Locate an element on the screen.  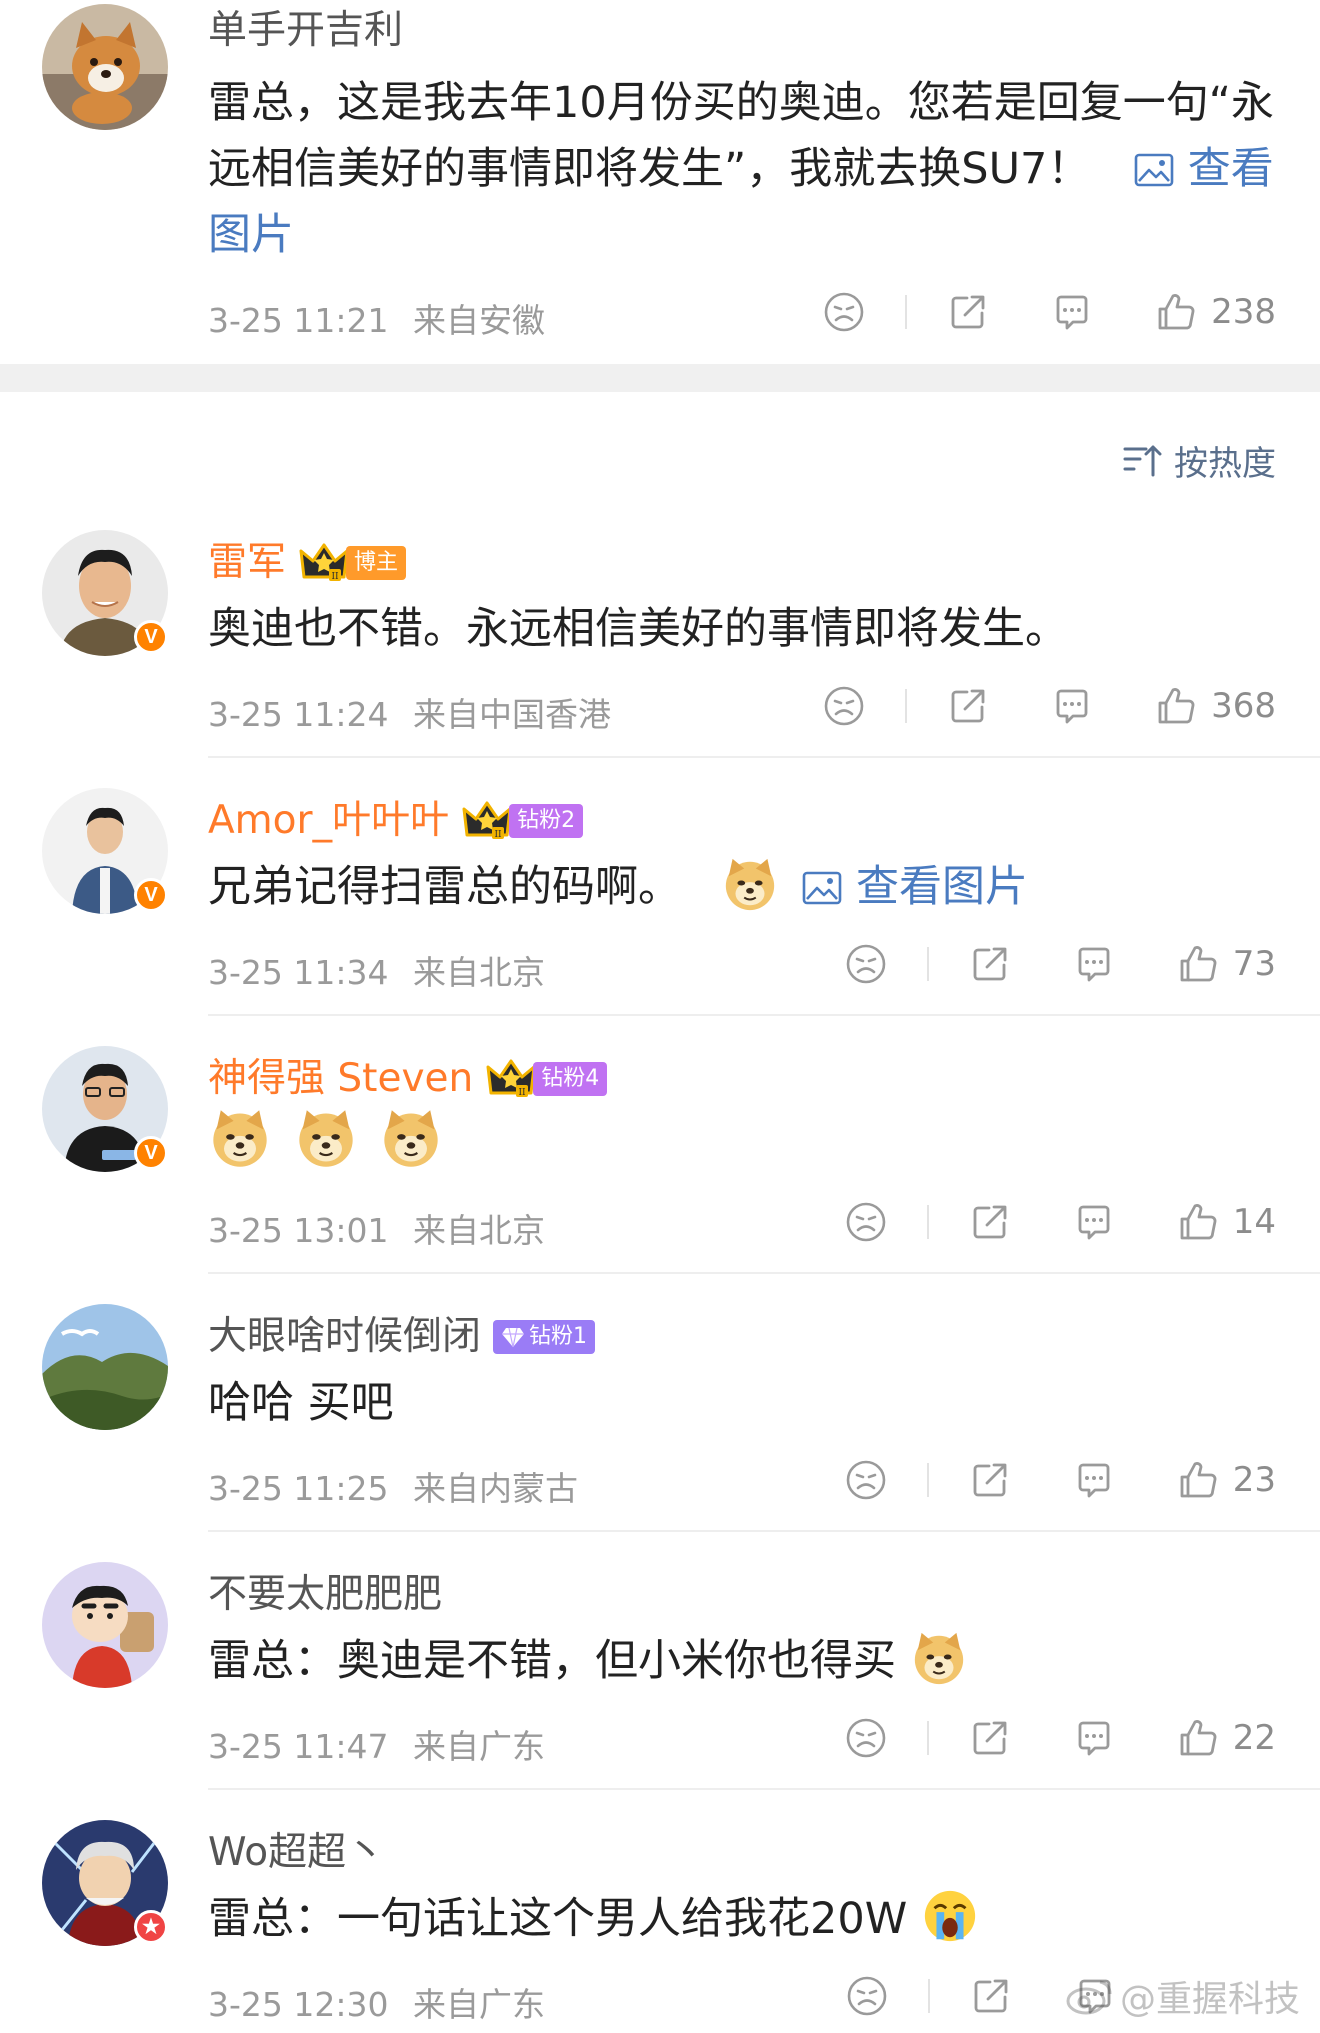
fan-level-badge: 钻粉1 is located at coordinates (544, 1337).